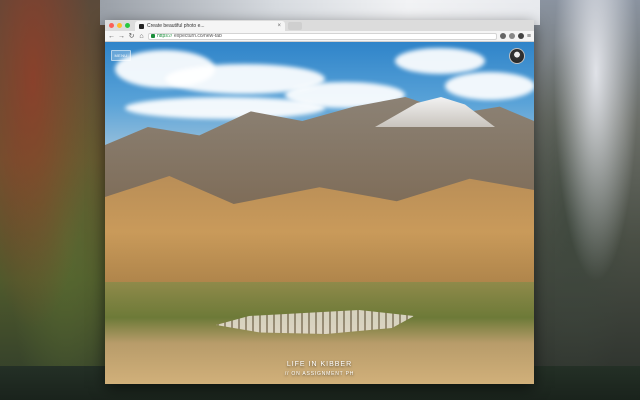 This screenshot has width=640, height=400. I want to click on browser-toolbar: ← → ↻ ⌂ https://expecturn.co/new-tab ≡, so click(319, 36).